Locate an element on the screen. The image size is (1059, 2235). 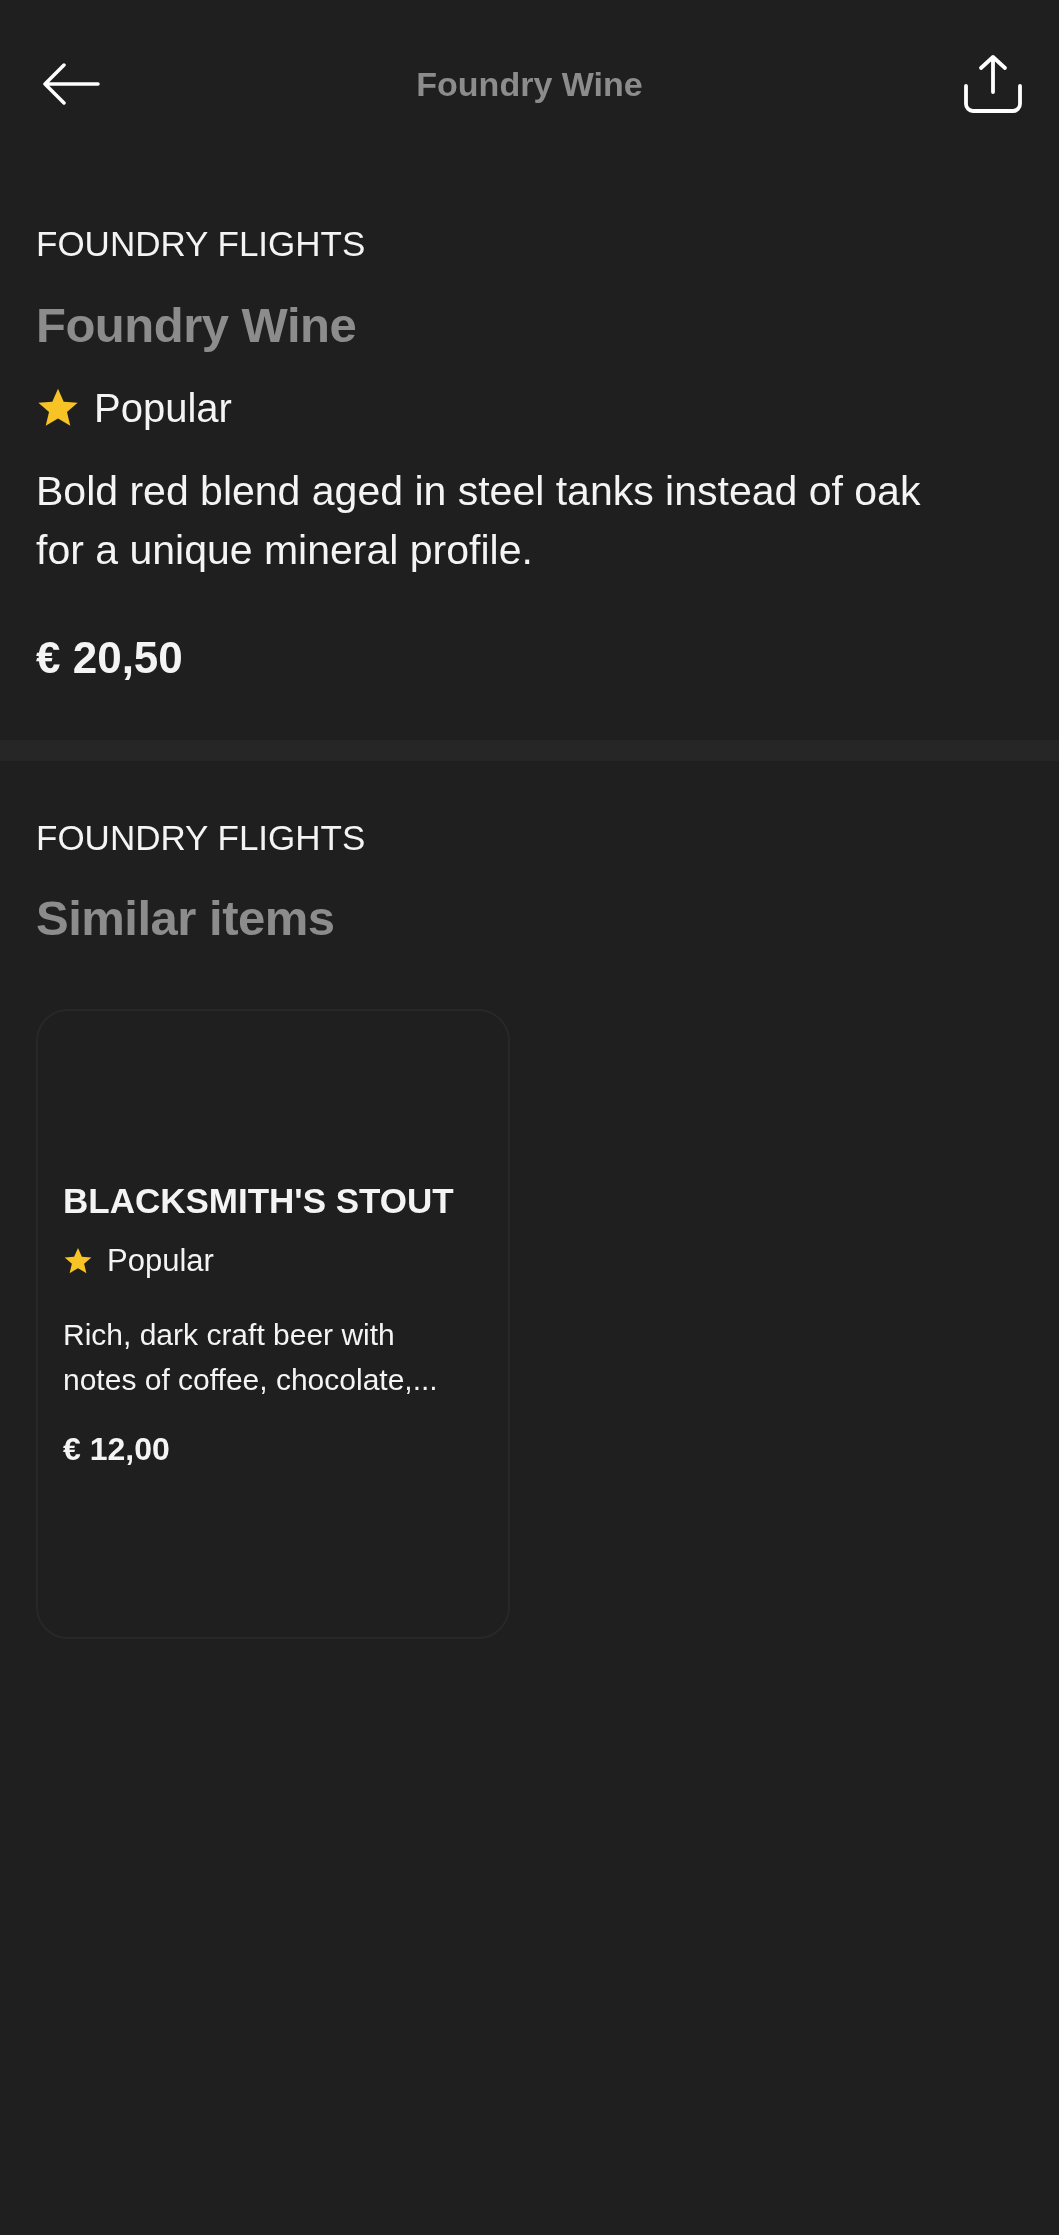
product-title: Foundry Wine is located at coordinates (196, 325).